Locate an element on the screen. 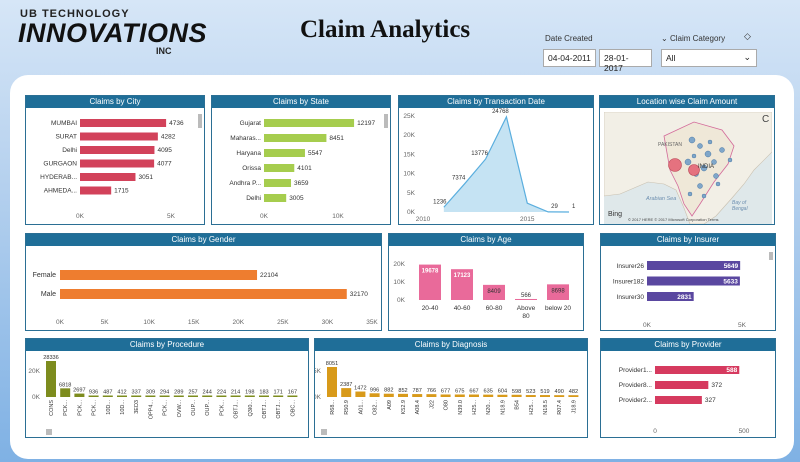 The image size is (800, 462). data-label: 412 is located at coordinates (121, 393).